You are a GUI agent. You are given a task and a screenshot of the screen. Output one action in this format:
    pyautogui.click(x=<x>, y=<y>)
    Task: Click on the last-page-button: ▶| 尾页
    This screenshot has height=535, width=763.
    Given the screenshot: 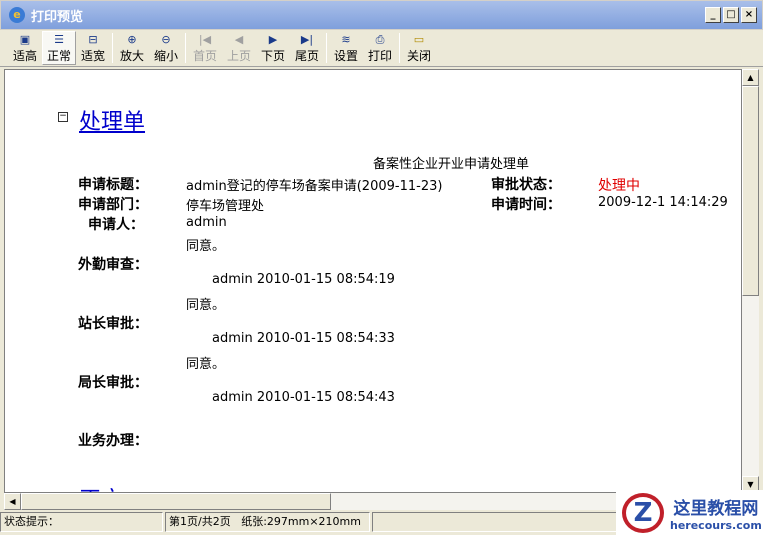 What is the action you would take?
    pyautogui.click(x=307, y=48)
    